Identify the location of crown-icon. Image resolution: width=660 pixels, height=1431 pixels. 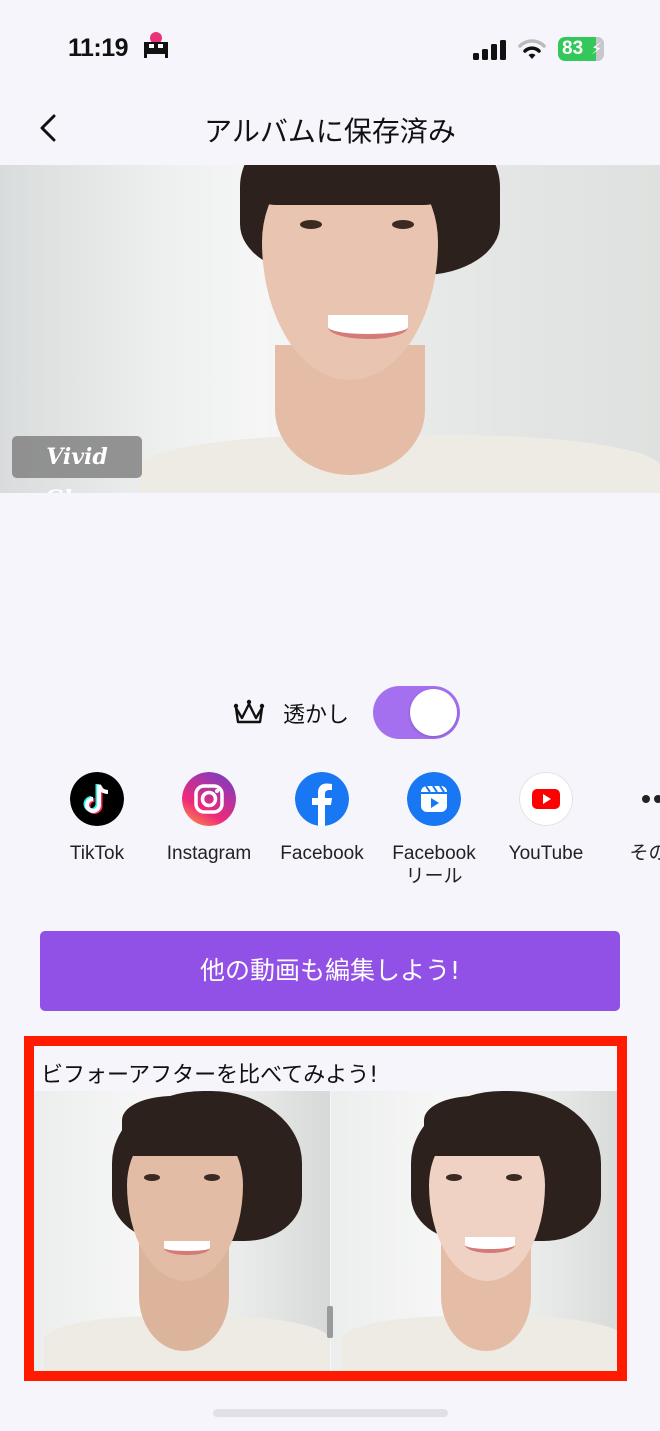
(249, 711).